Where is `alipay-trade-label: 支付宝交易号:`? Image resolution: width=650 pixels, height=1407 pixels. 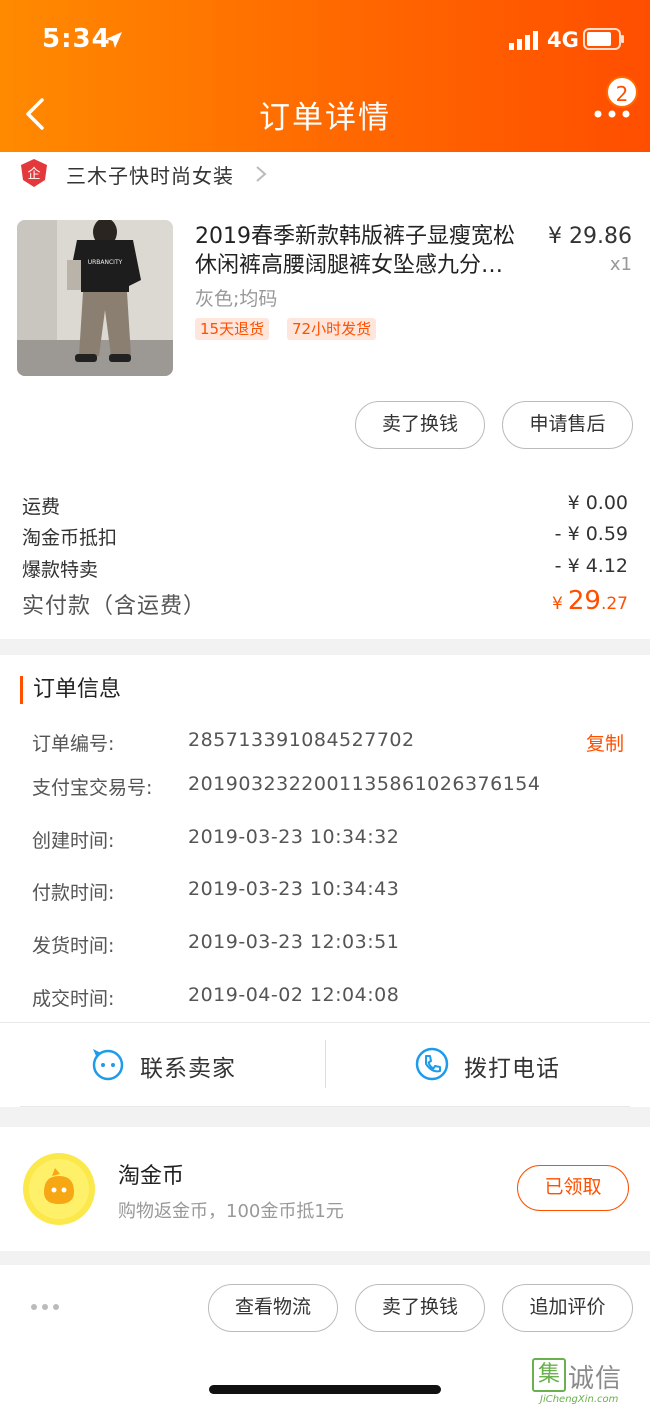
alipay-trade-label: 支付宝交易号: is located at coordinates (92, 788).